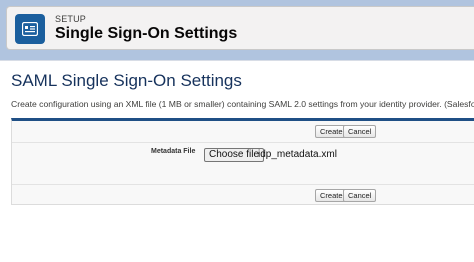 The image size is (474, 262). What do you see at coordinates (243, 195) in the screenshot?
I see `bottom-button-row: Create Cancel` at bounding box center [243, 195].